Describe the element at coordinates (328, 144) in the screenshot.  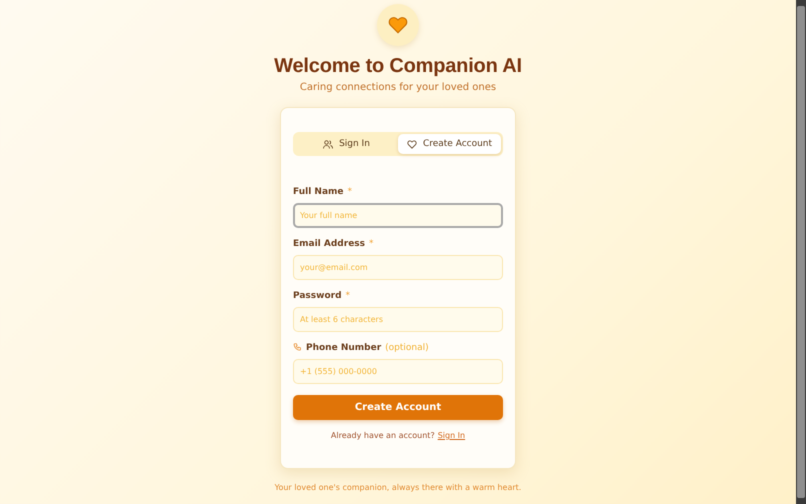
I see `people-icon` at that location.